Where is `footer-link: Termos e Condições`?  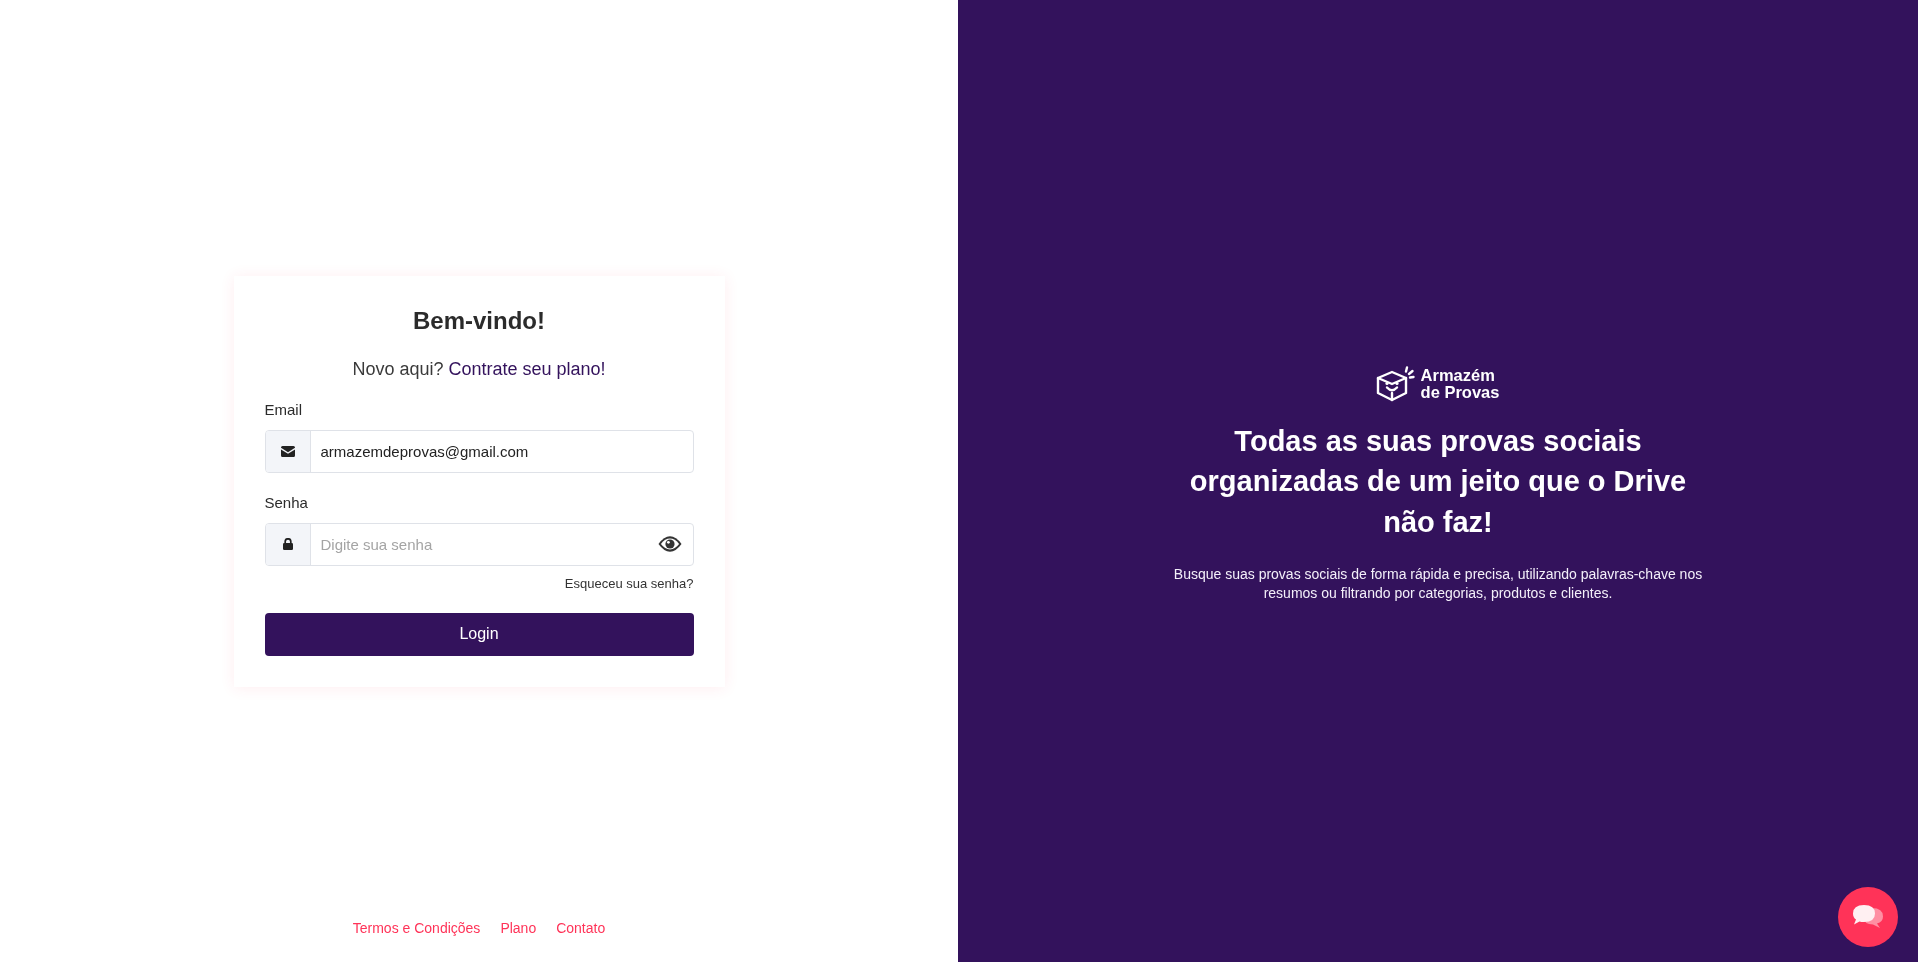 footer-link: Termos e Condições is located at coordinates (416, 928).